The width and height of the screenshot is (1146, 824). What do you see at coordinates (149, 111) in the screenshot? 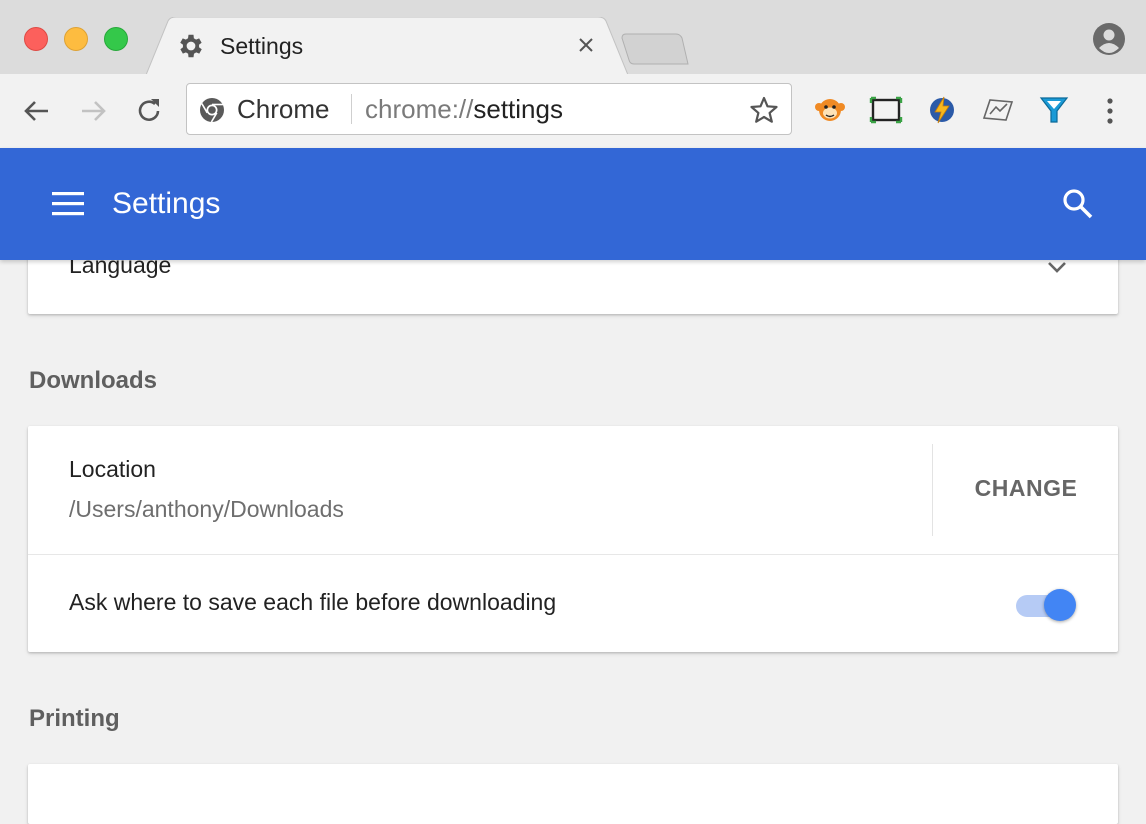
I see `reload-icon` at bounding box center [149, 111].